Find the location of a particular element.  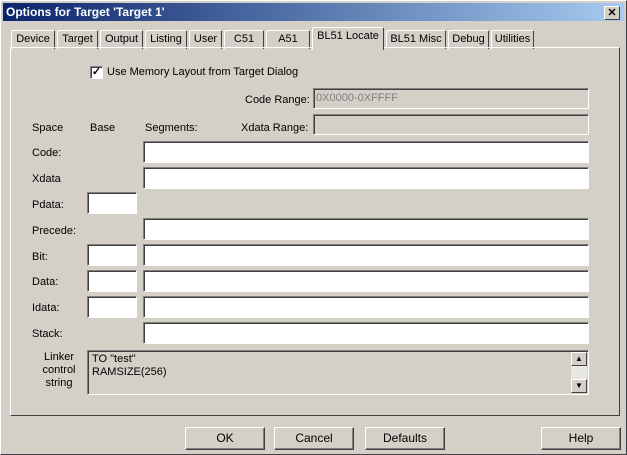

use-memory-layout-label: Use Memory Layout from Target Dialog is located at coordinates (203, 72).